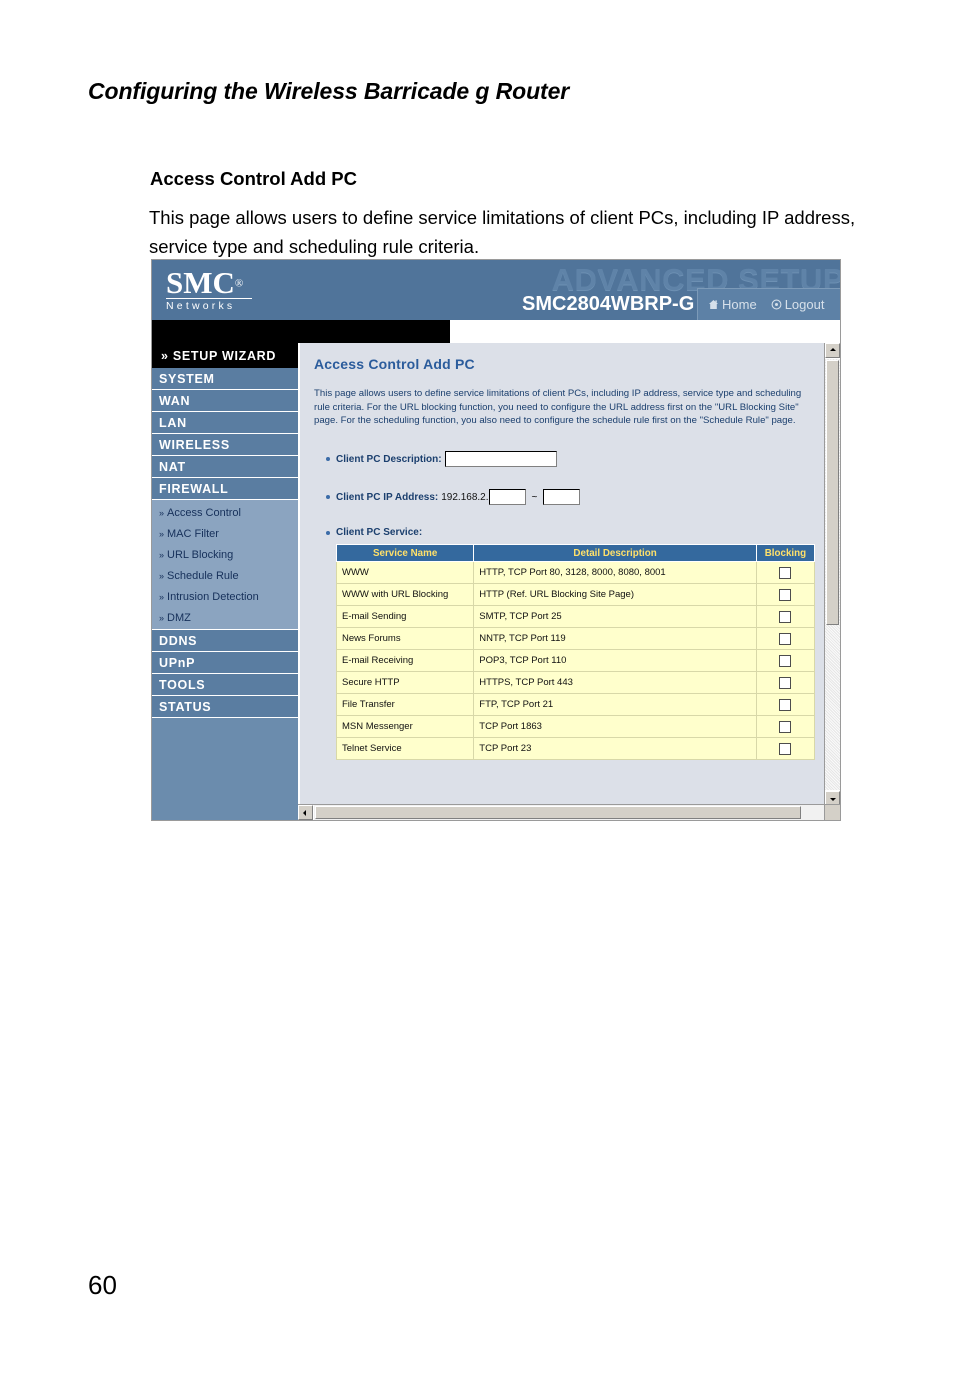 Image resolution: width=954 pixels, height=1388 pixels. I want to click on table-row: E-mail Receiving POP3, TCP Port 110, so click(575, 660).